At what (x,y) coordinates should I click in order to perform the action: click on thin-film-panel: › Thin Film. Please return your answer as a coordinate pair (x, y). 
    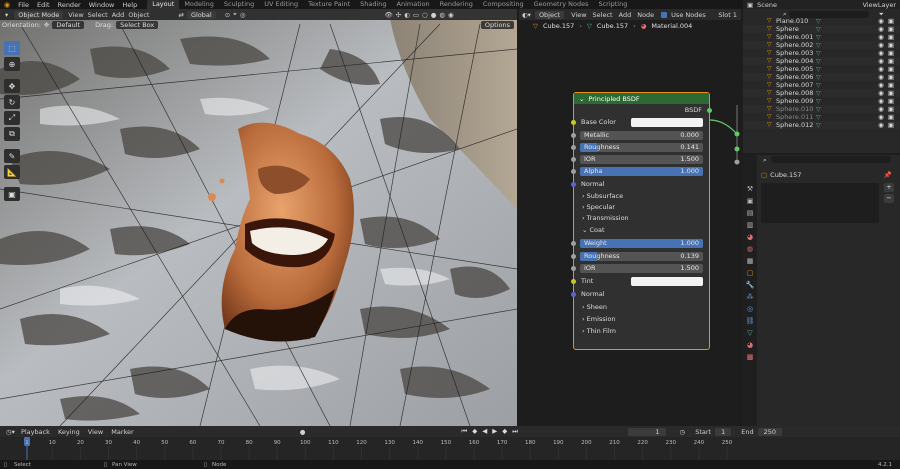
    Looking at the image, I should click on (641, 331).